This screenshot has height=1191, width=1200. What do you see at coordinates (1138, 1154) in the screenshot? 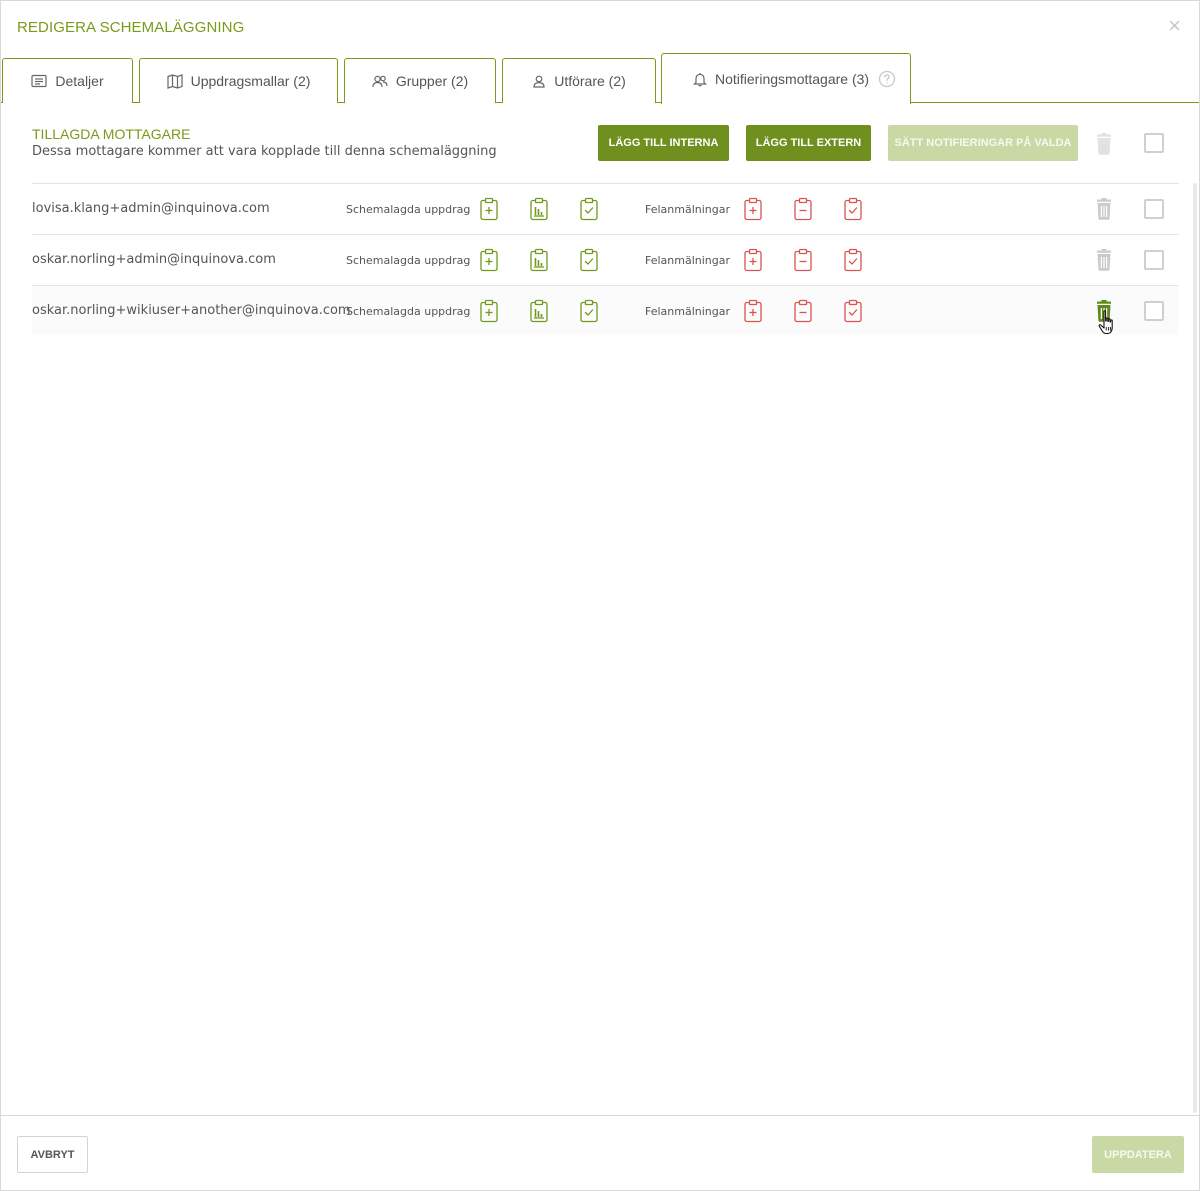
I see `update-button: UPPDATERA` at bounding box center [1138, 1154].